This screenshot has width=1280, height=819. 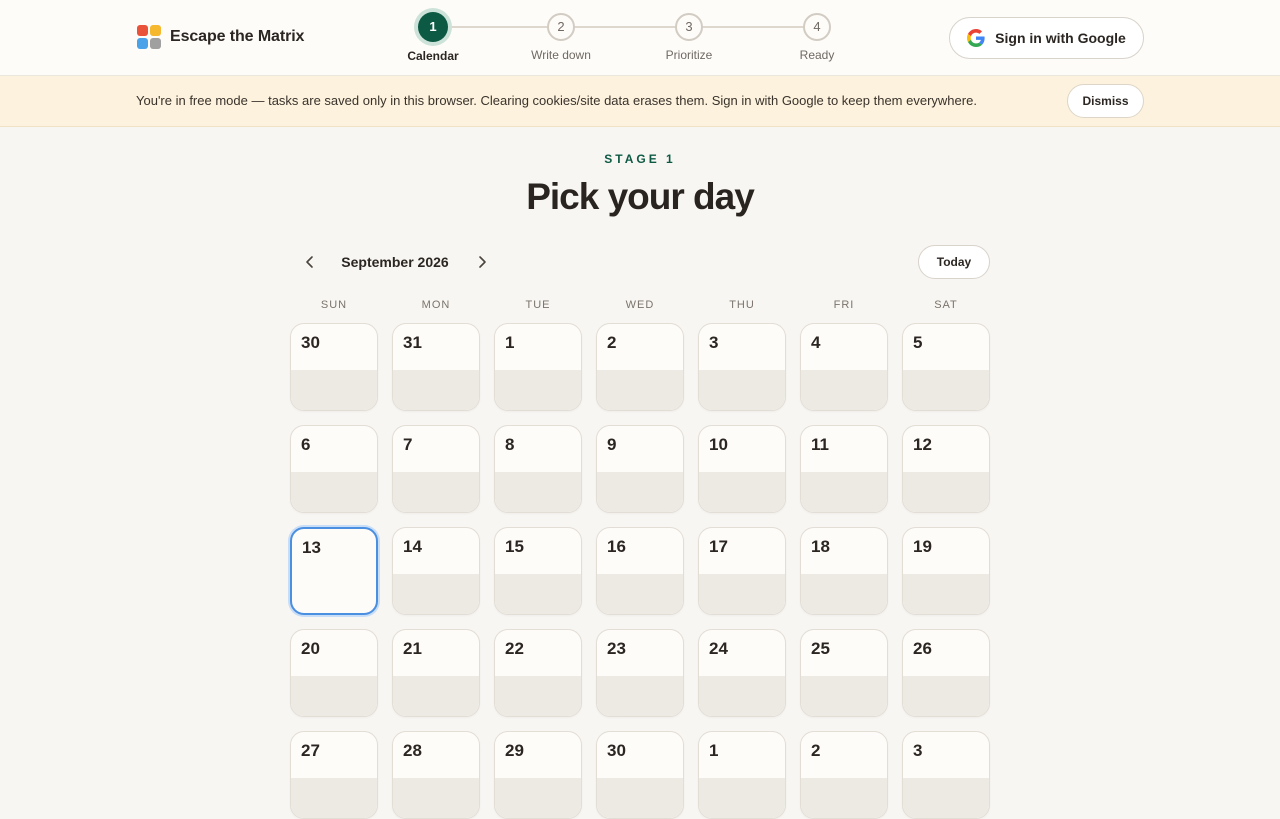 What do you see at coordinates (334, 469) in the screenshot?
I see `calendar-day-cell: 6` at bounding box center [334, 469].